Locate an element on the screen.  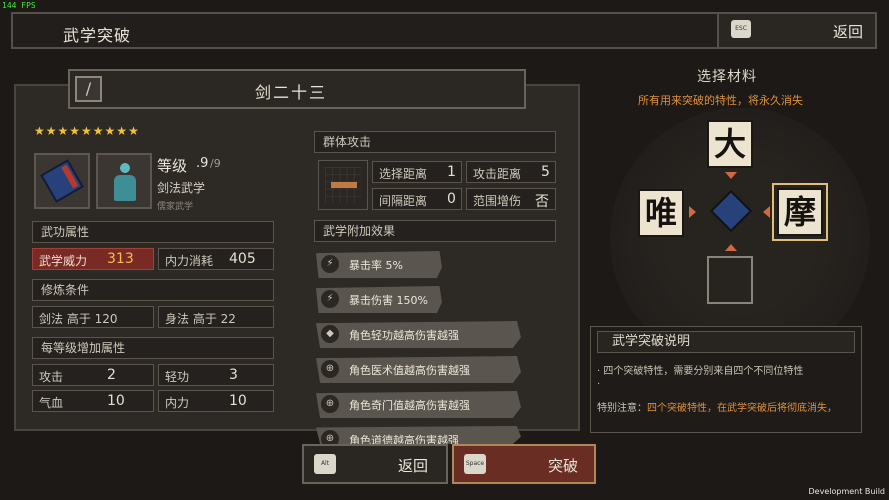
top-bar: 武学突破 ESC 返回 is located at coordinates (444, 30).